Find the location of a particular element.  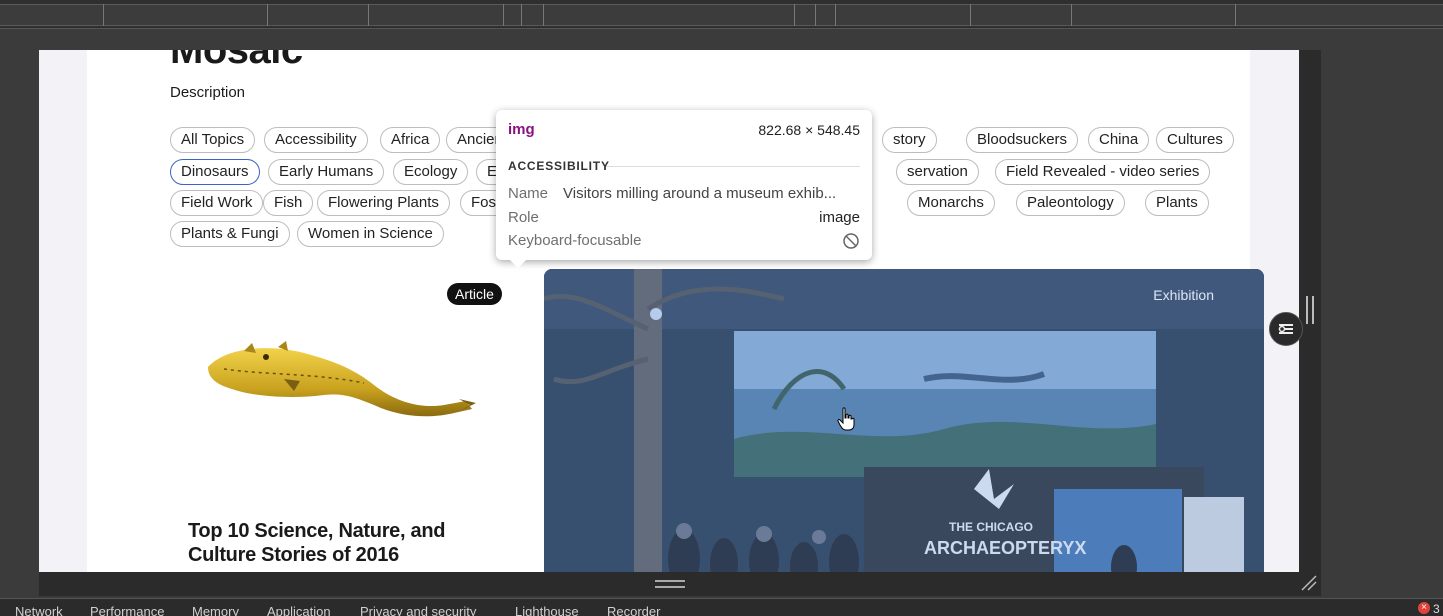

topic-chip: Ecology is located at coordinates (431, 172).